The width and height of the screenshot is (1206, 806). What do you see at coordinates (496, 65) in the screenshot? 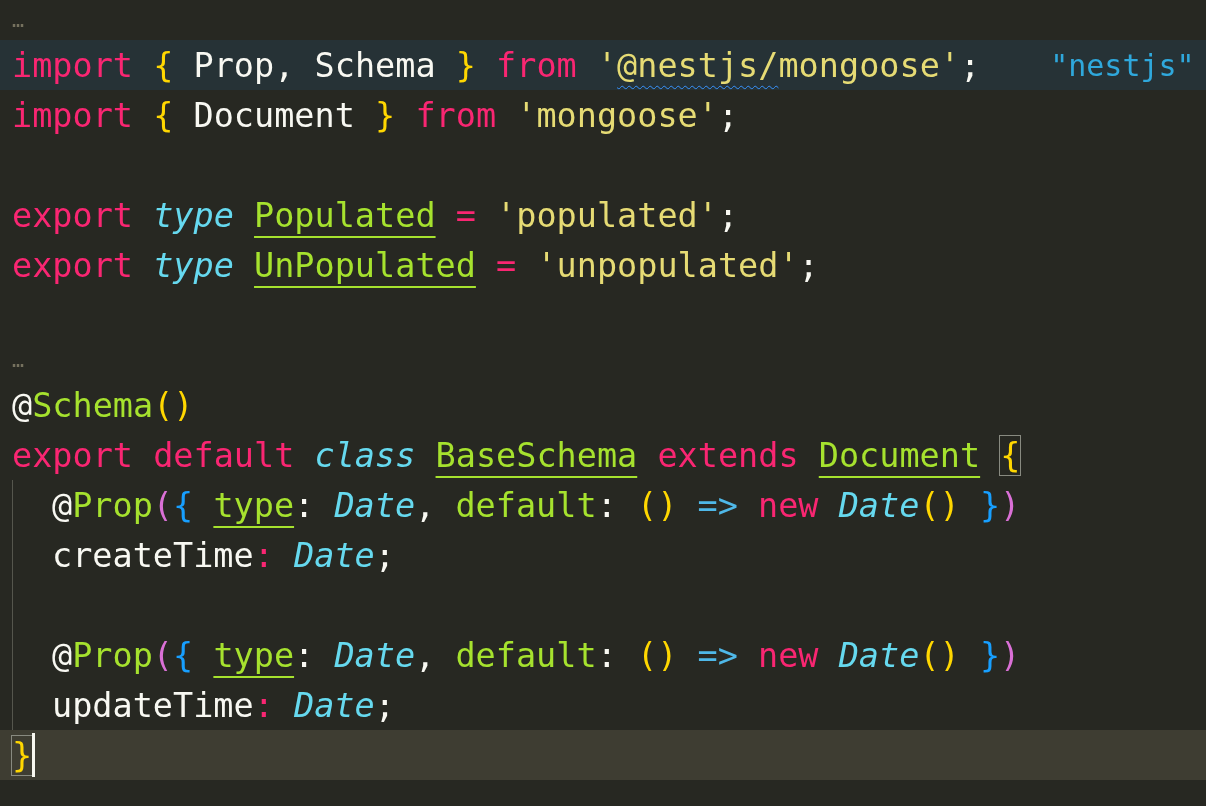
I see `code-line: import { Prop, Schema } from '@nestjs/mongoose';` at bounding box center [496, 65].